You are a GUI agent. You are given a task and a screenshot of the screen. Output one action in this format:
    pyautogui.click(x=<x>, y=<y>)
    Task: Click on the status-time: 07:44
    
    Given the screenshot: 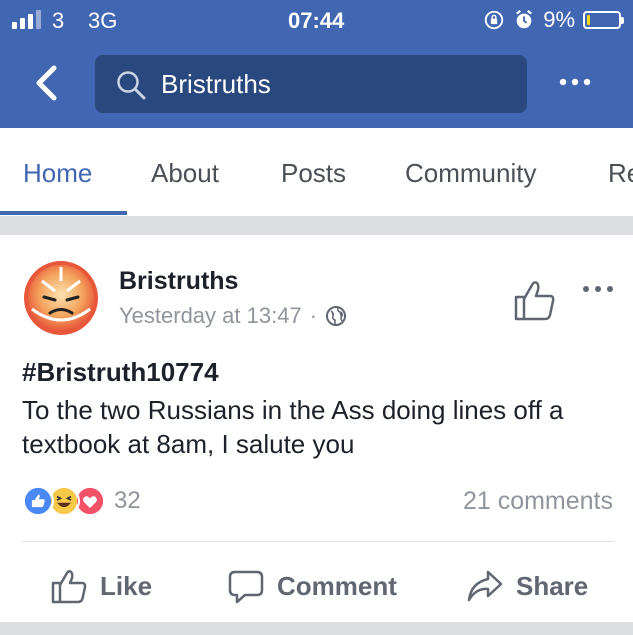 What is the action you would take?
    pyautogui.click(x=316, y=20)
    